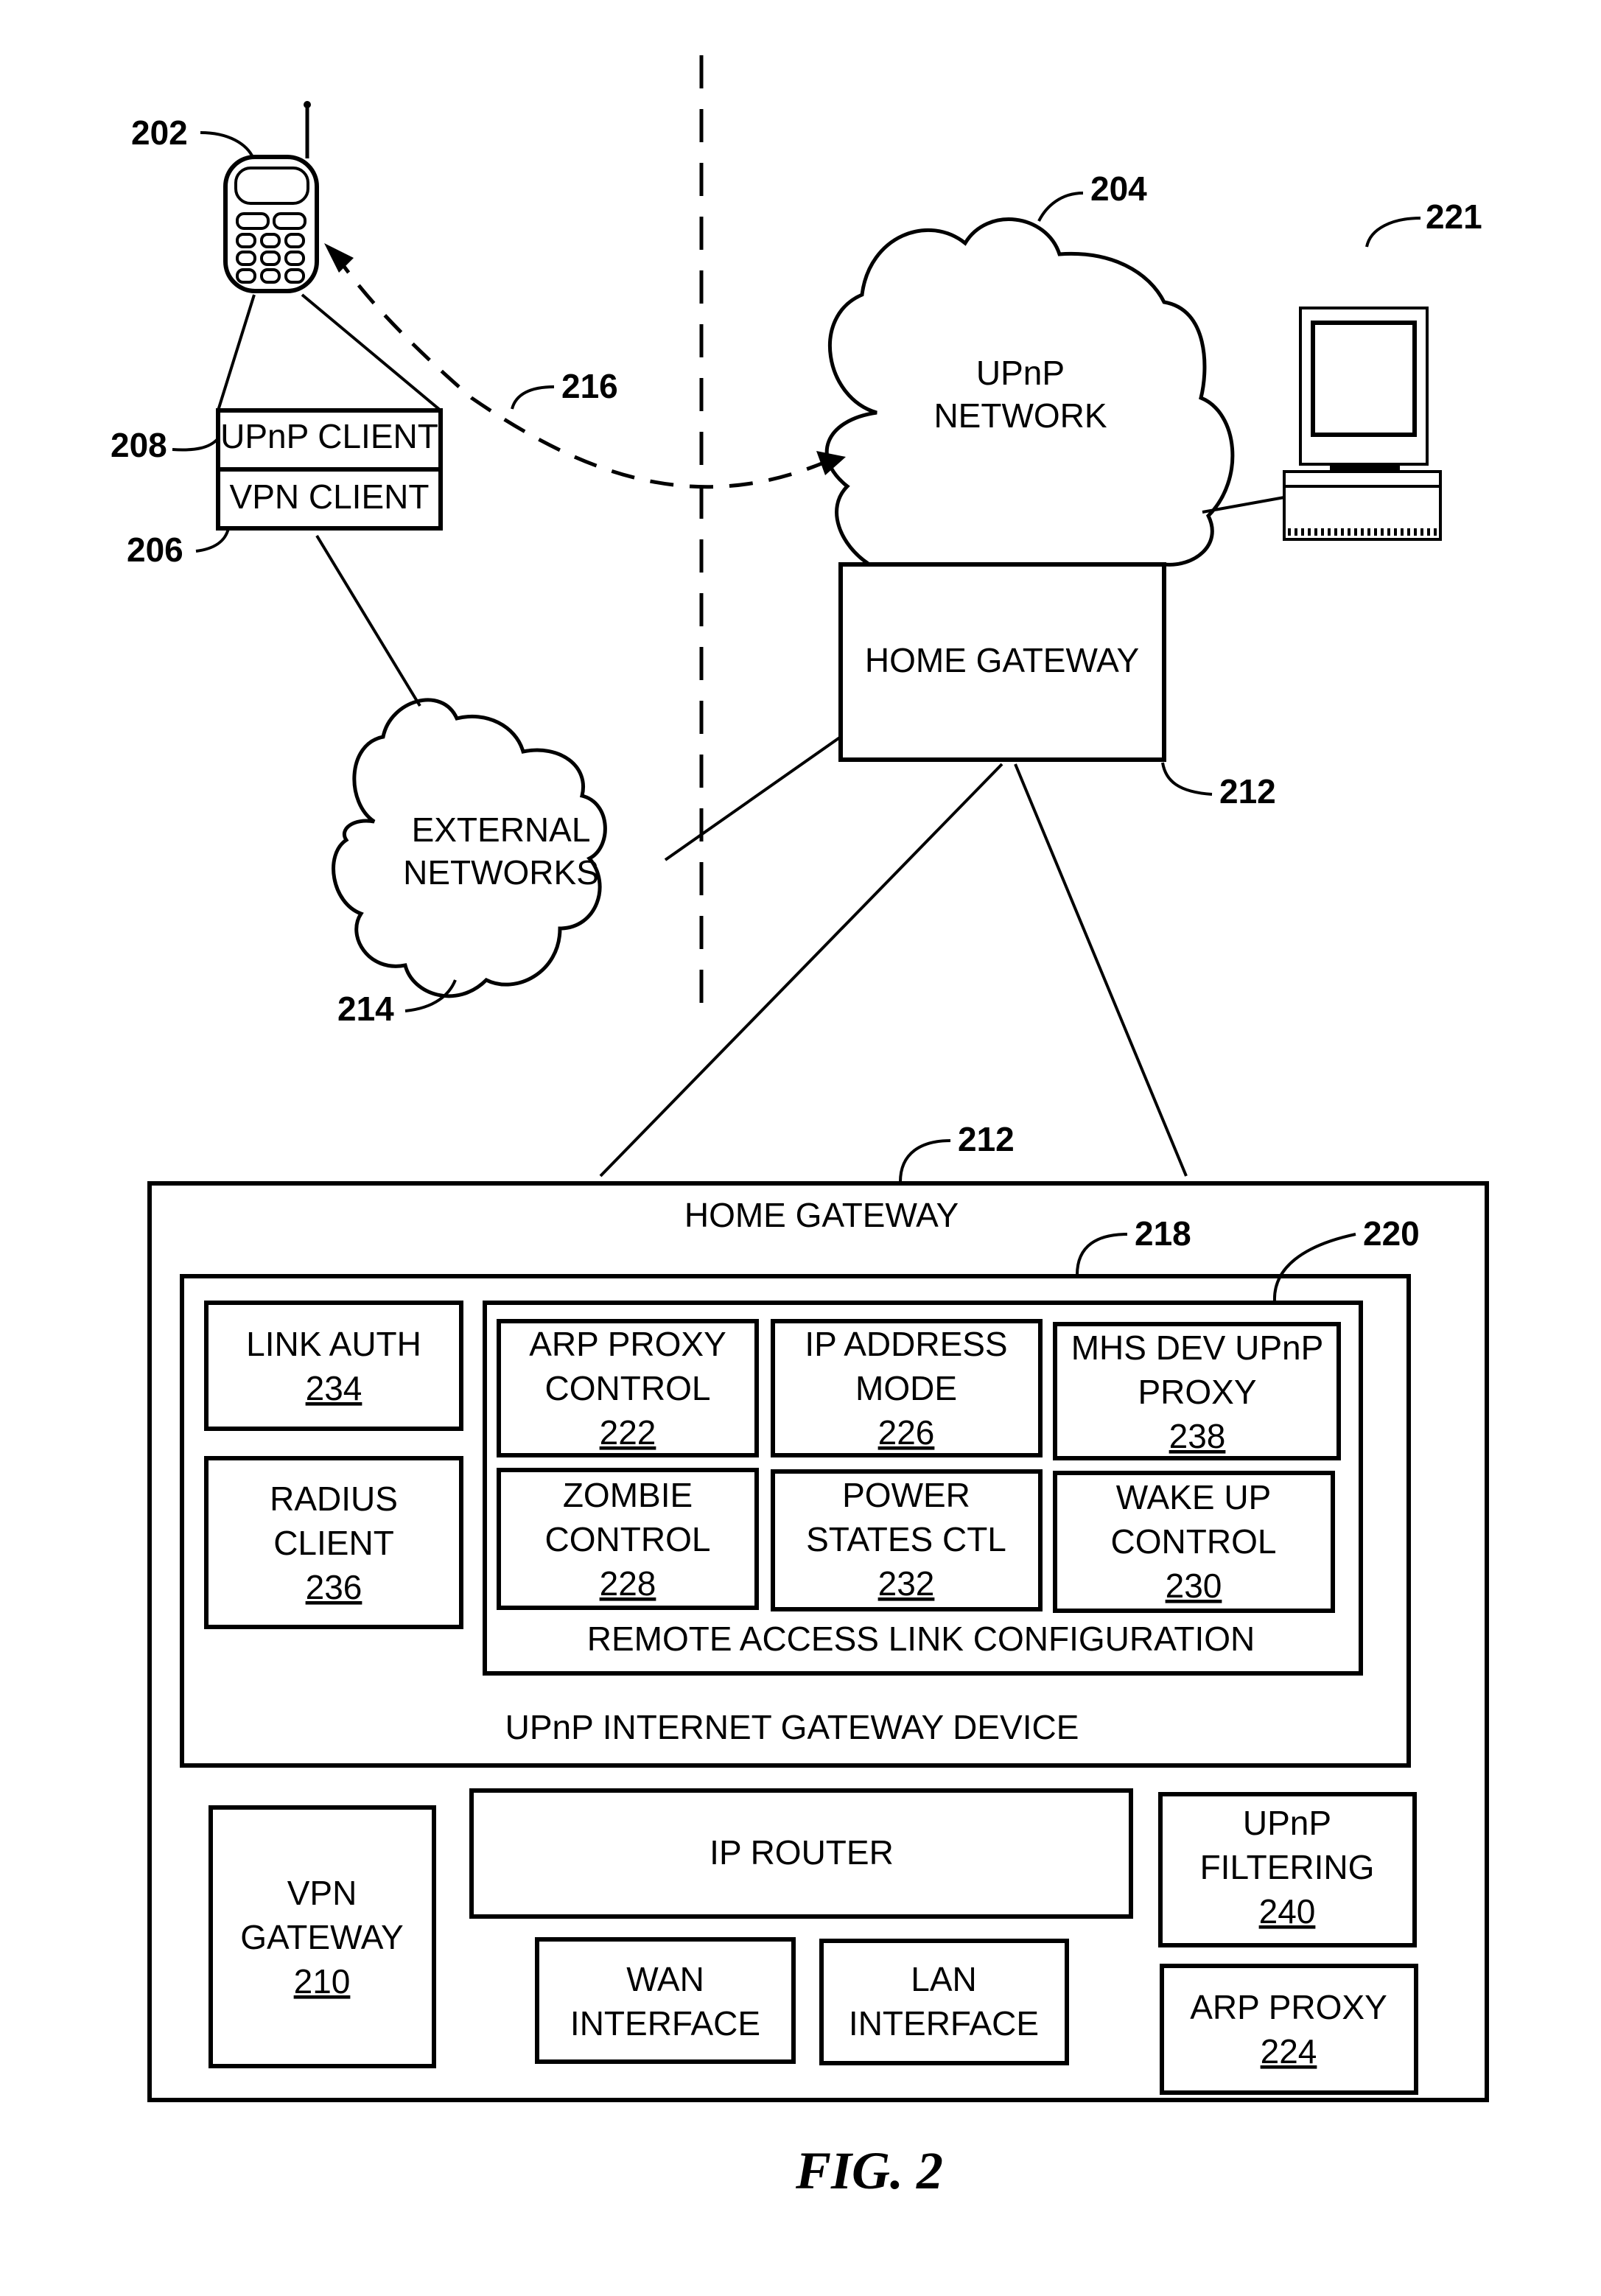  Describe the element at coordinates (792, 1727) in the screenshot. I see `igd-label: UPnP INTERNET GATEWAY DEVICE` at that location.